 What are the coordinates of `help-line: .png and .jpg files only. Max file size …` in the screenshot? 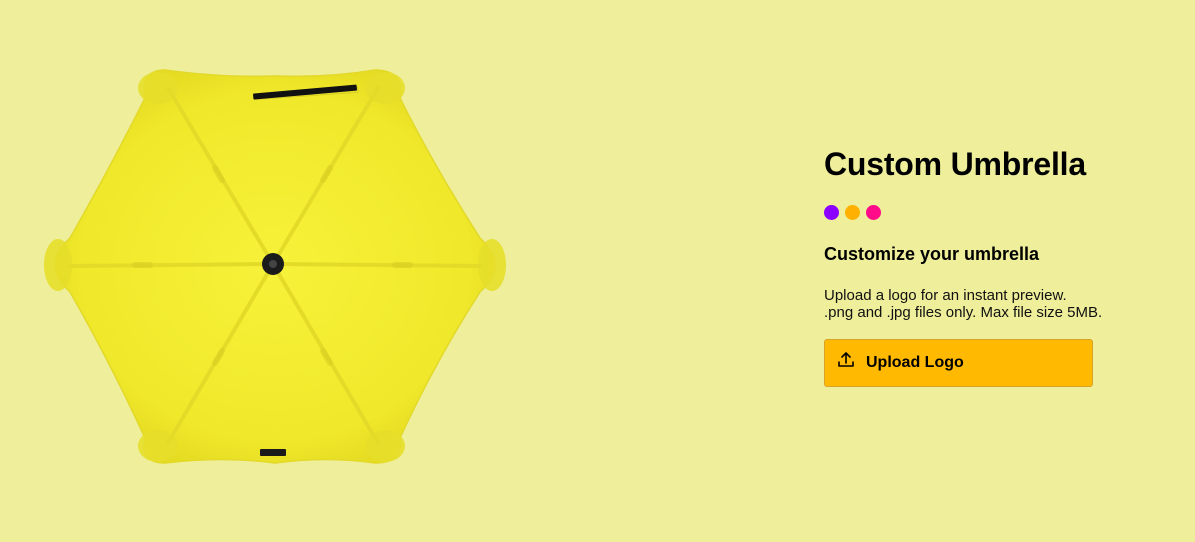 It's located at (963, 312).